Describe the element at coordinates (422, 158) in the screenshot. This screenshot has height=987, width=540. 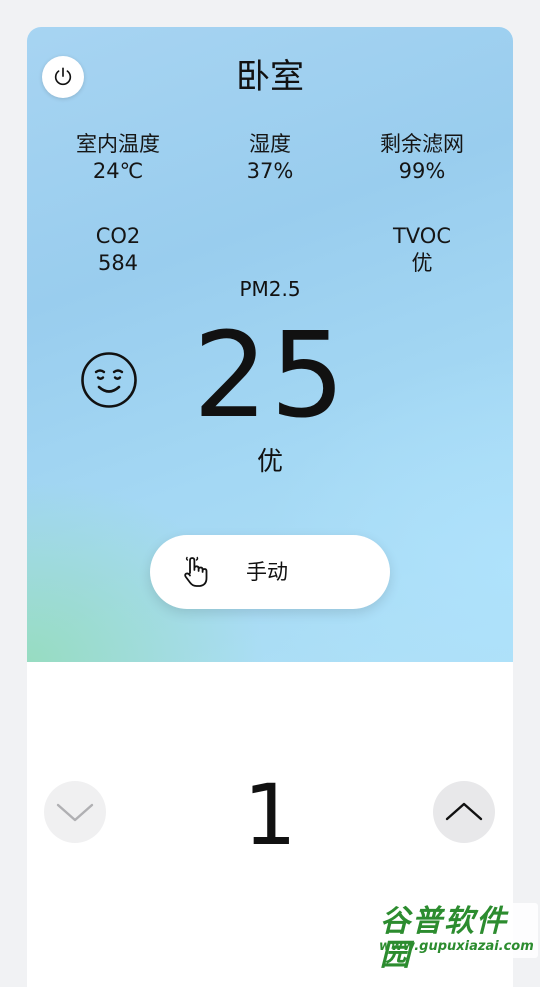
I see `filter-left-stat: 剩余滤网 99%` at that location.